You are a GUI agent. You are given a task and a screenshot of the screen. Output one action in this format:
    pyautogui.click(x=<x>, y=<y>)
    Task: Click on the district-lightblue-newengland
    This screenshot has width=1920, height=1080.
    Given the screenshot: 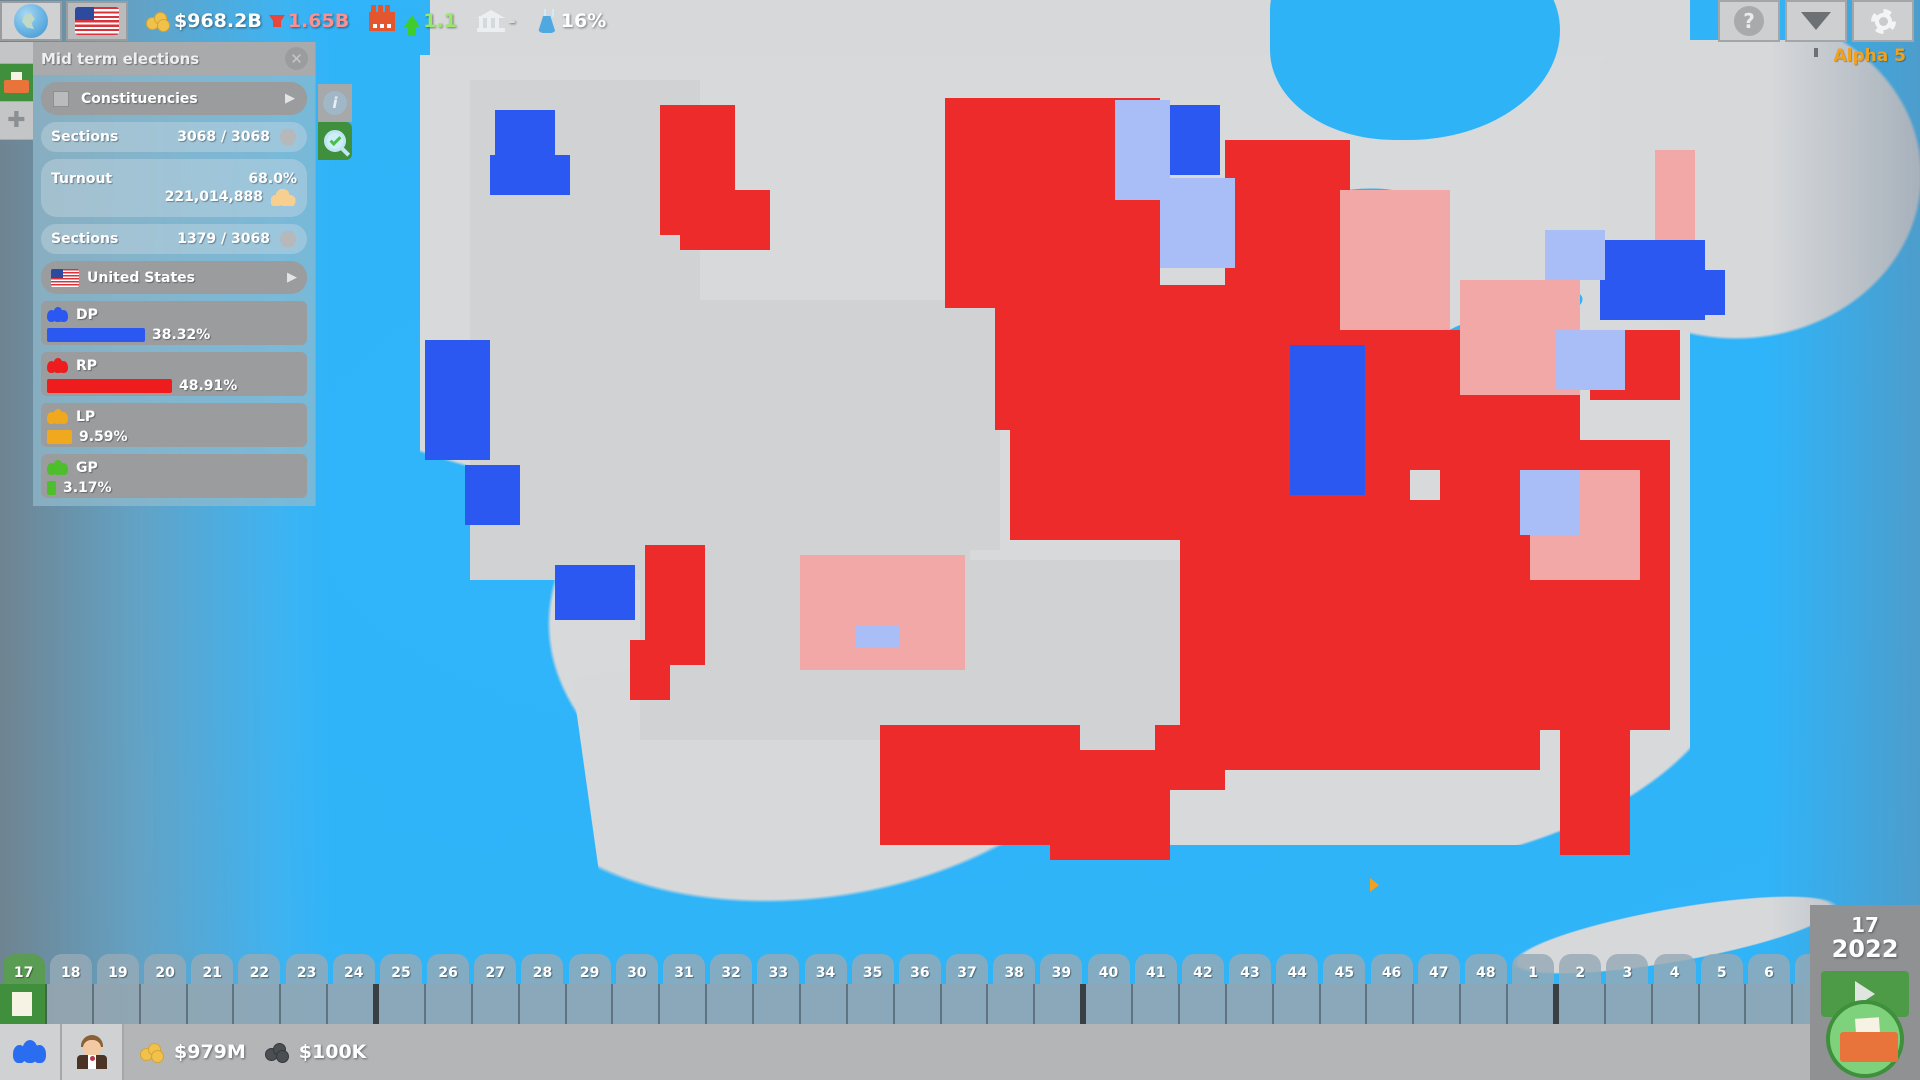 What is the action you would take?
    pyautogui.click(x=1590, y=360)
    